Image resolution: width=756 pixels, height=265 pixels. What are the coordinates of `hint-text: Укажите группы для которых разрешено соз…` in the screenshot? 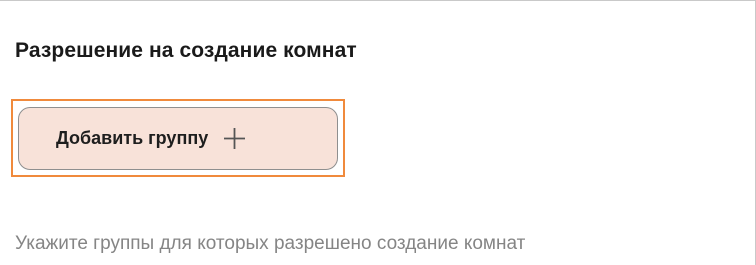 It's located at (270, 243).